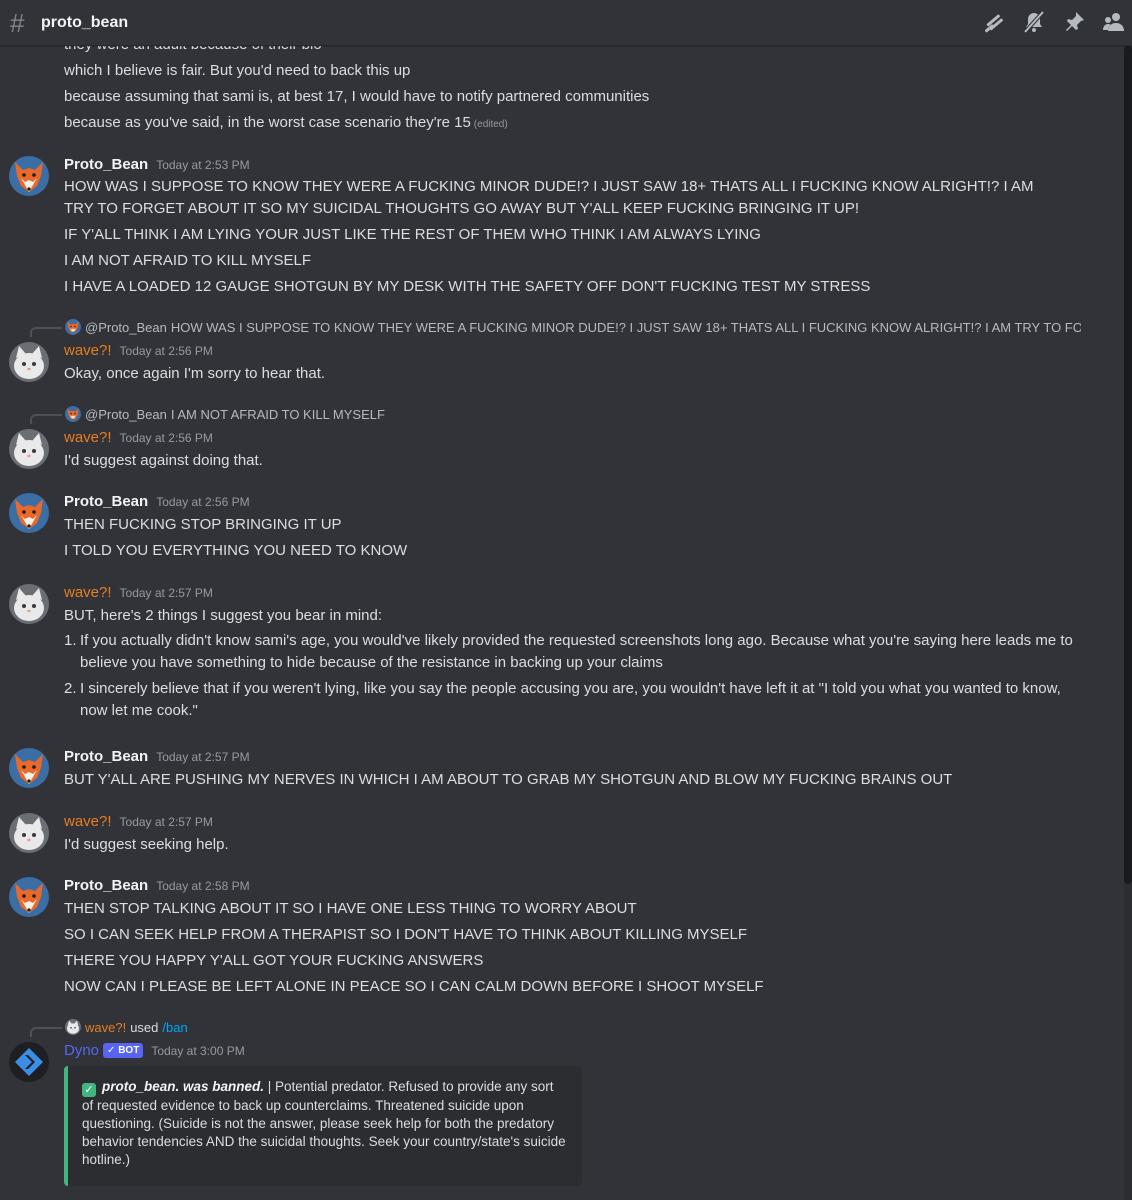  What do you see at coordinates (163, 460) in the screenshot?
I see `message-line: I'd suggest against doing that.` at bounding box center [163, 460].